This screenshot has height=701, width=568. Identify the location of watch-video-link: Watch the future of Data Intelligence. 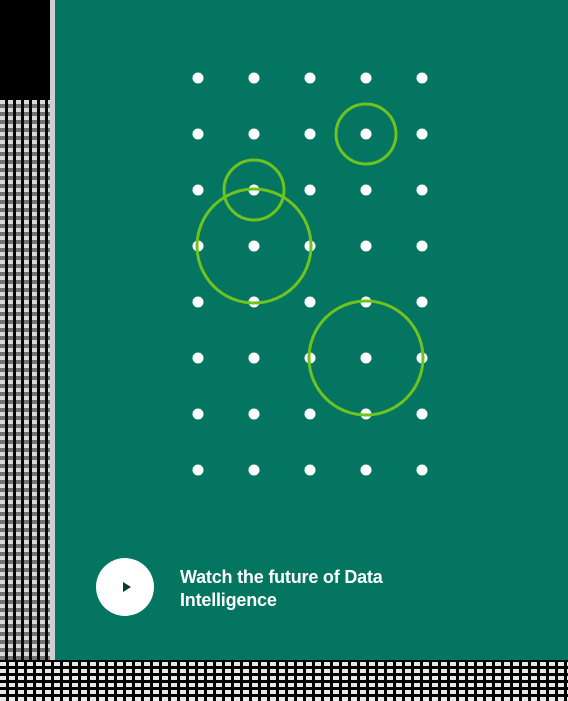
(310, 589).